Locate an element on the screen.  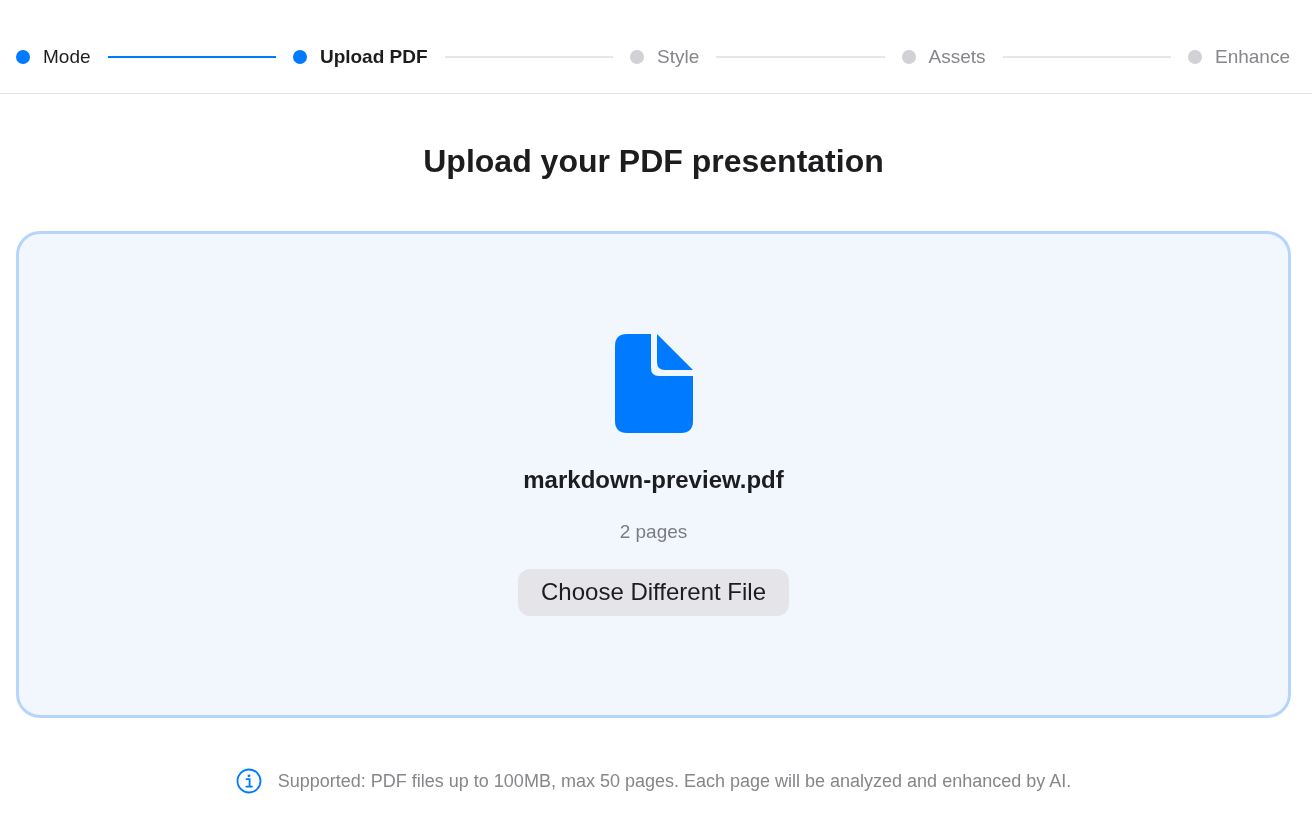
file-name: markdown-preview.pdf is located at coordinates (653, 479).